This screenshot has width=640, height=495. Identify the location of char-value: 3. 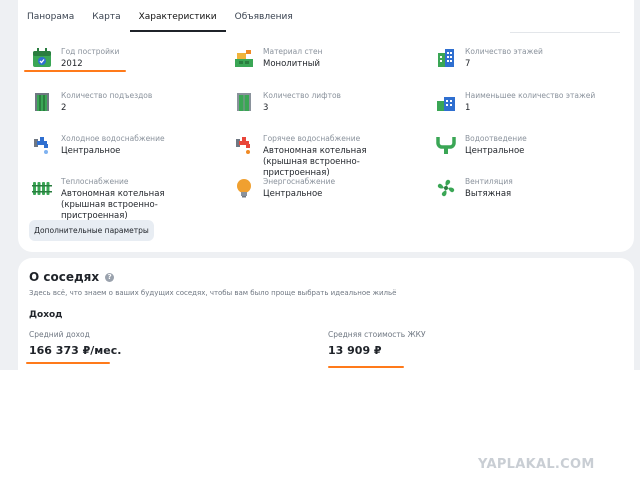
(266, 108).